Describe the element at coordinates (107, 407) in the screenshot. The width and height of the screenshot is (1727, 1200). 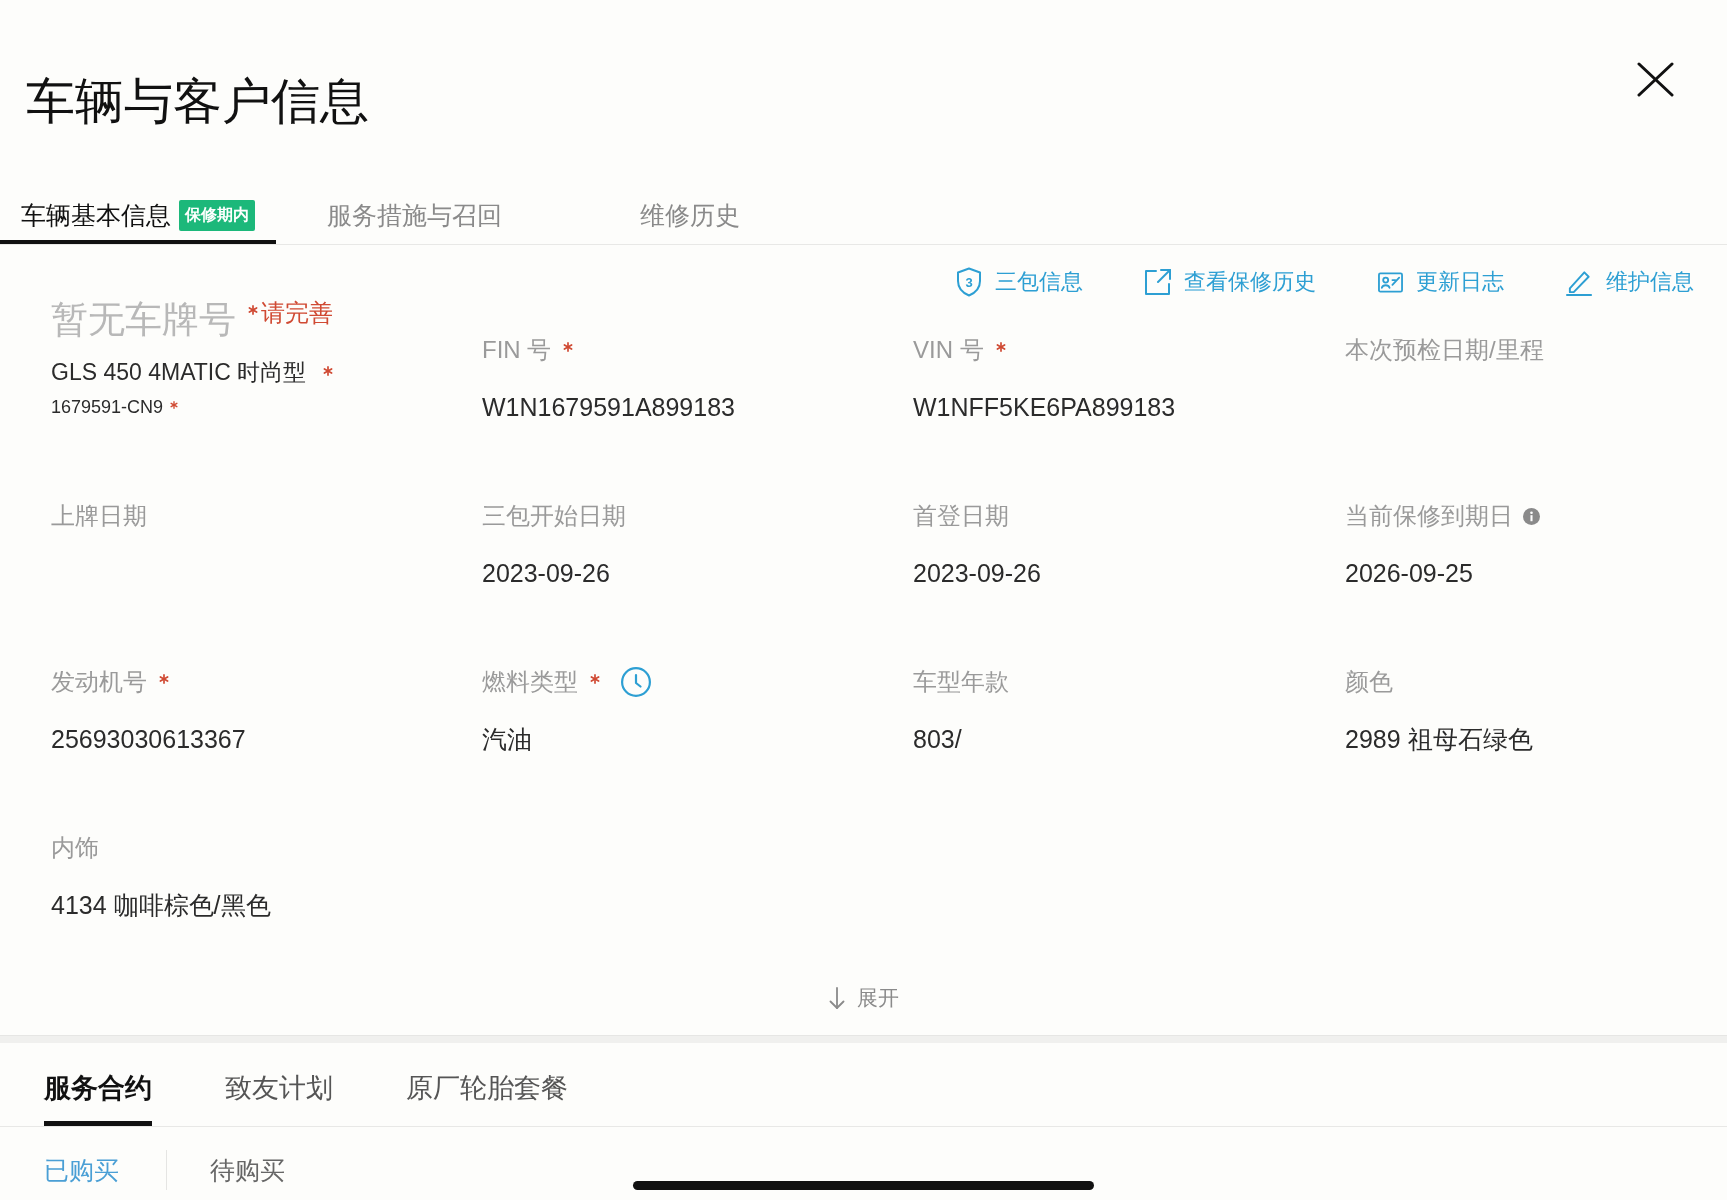
I see `model-code: 1679591-CN9` at that location.